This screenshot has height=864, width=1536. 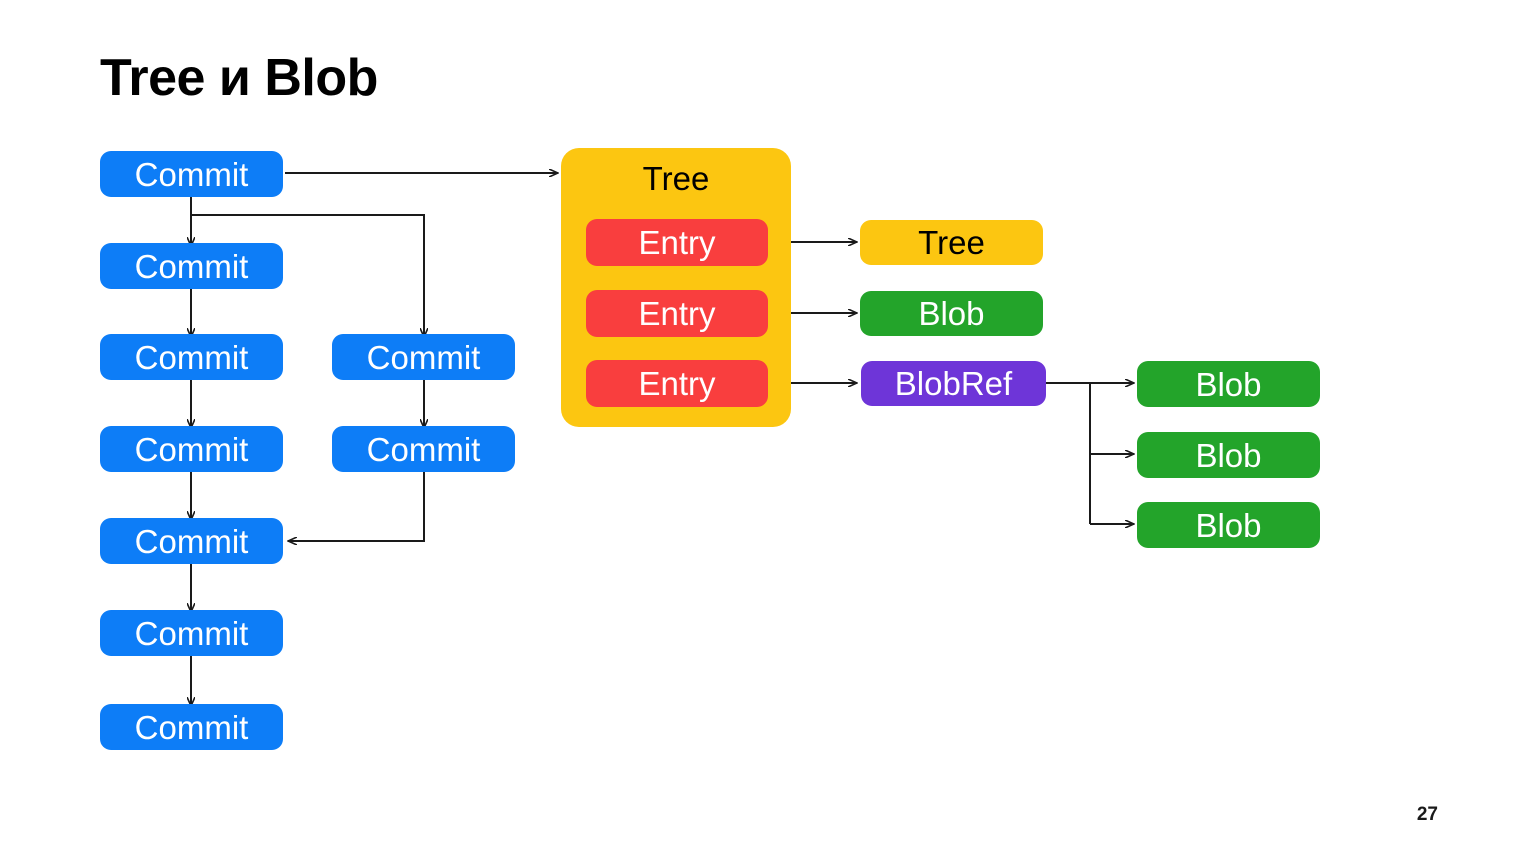 What do you see at coordinates (951, 242) in the screenshot?
I see `tree-leaf-node: Tree` at bounding box center [951, 242].